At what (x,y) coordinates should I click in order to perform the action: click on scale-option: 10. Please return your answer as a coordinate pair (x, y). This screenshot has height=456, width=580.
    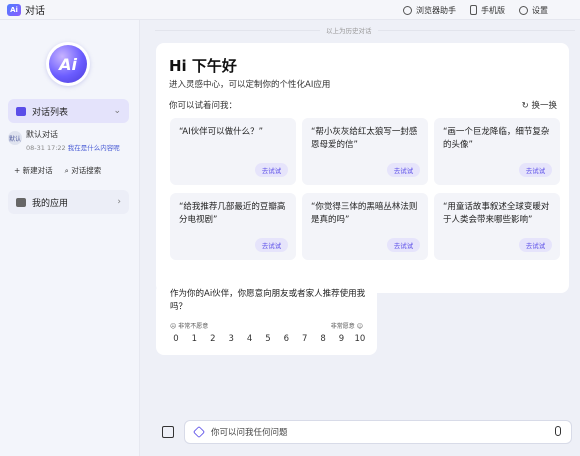
    Looking at the image, I should click on (360, 339).